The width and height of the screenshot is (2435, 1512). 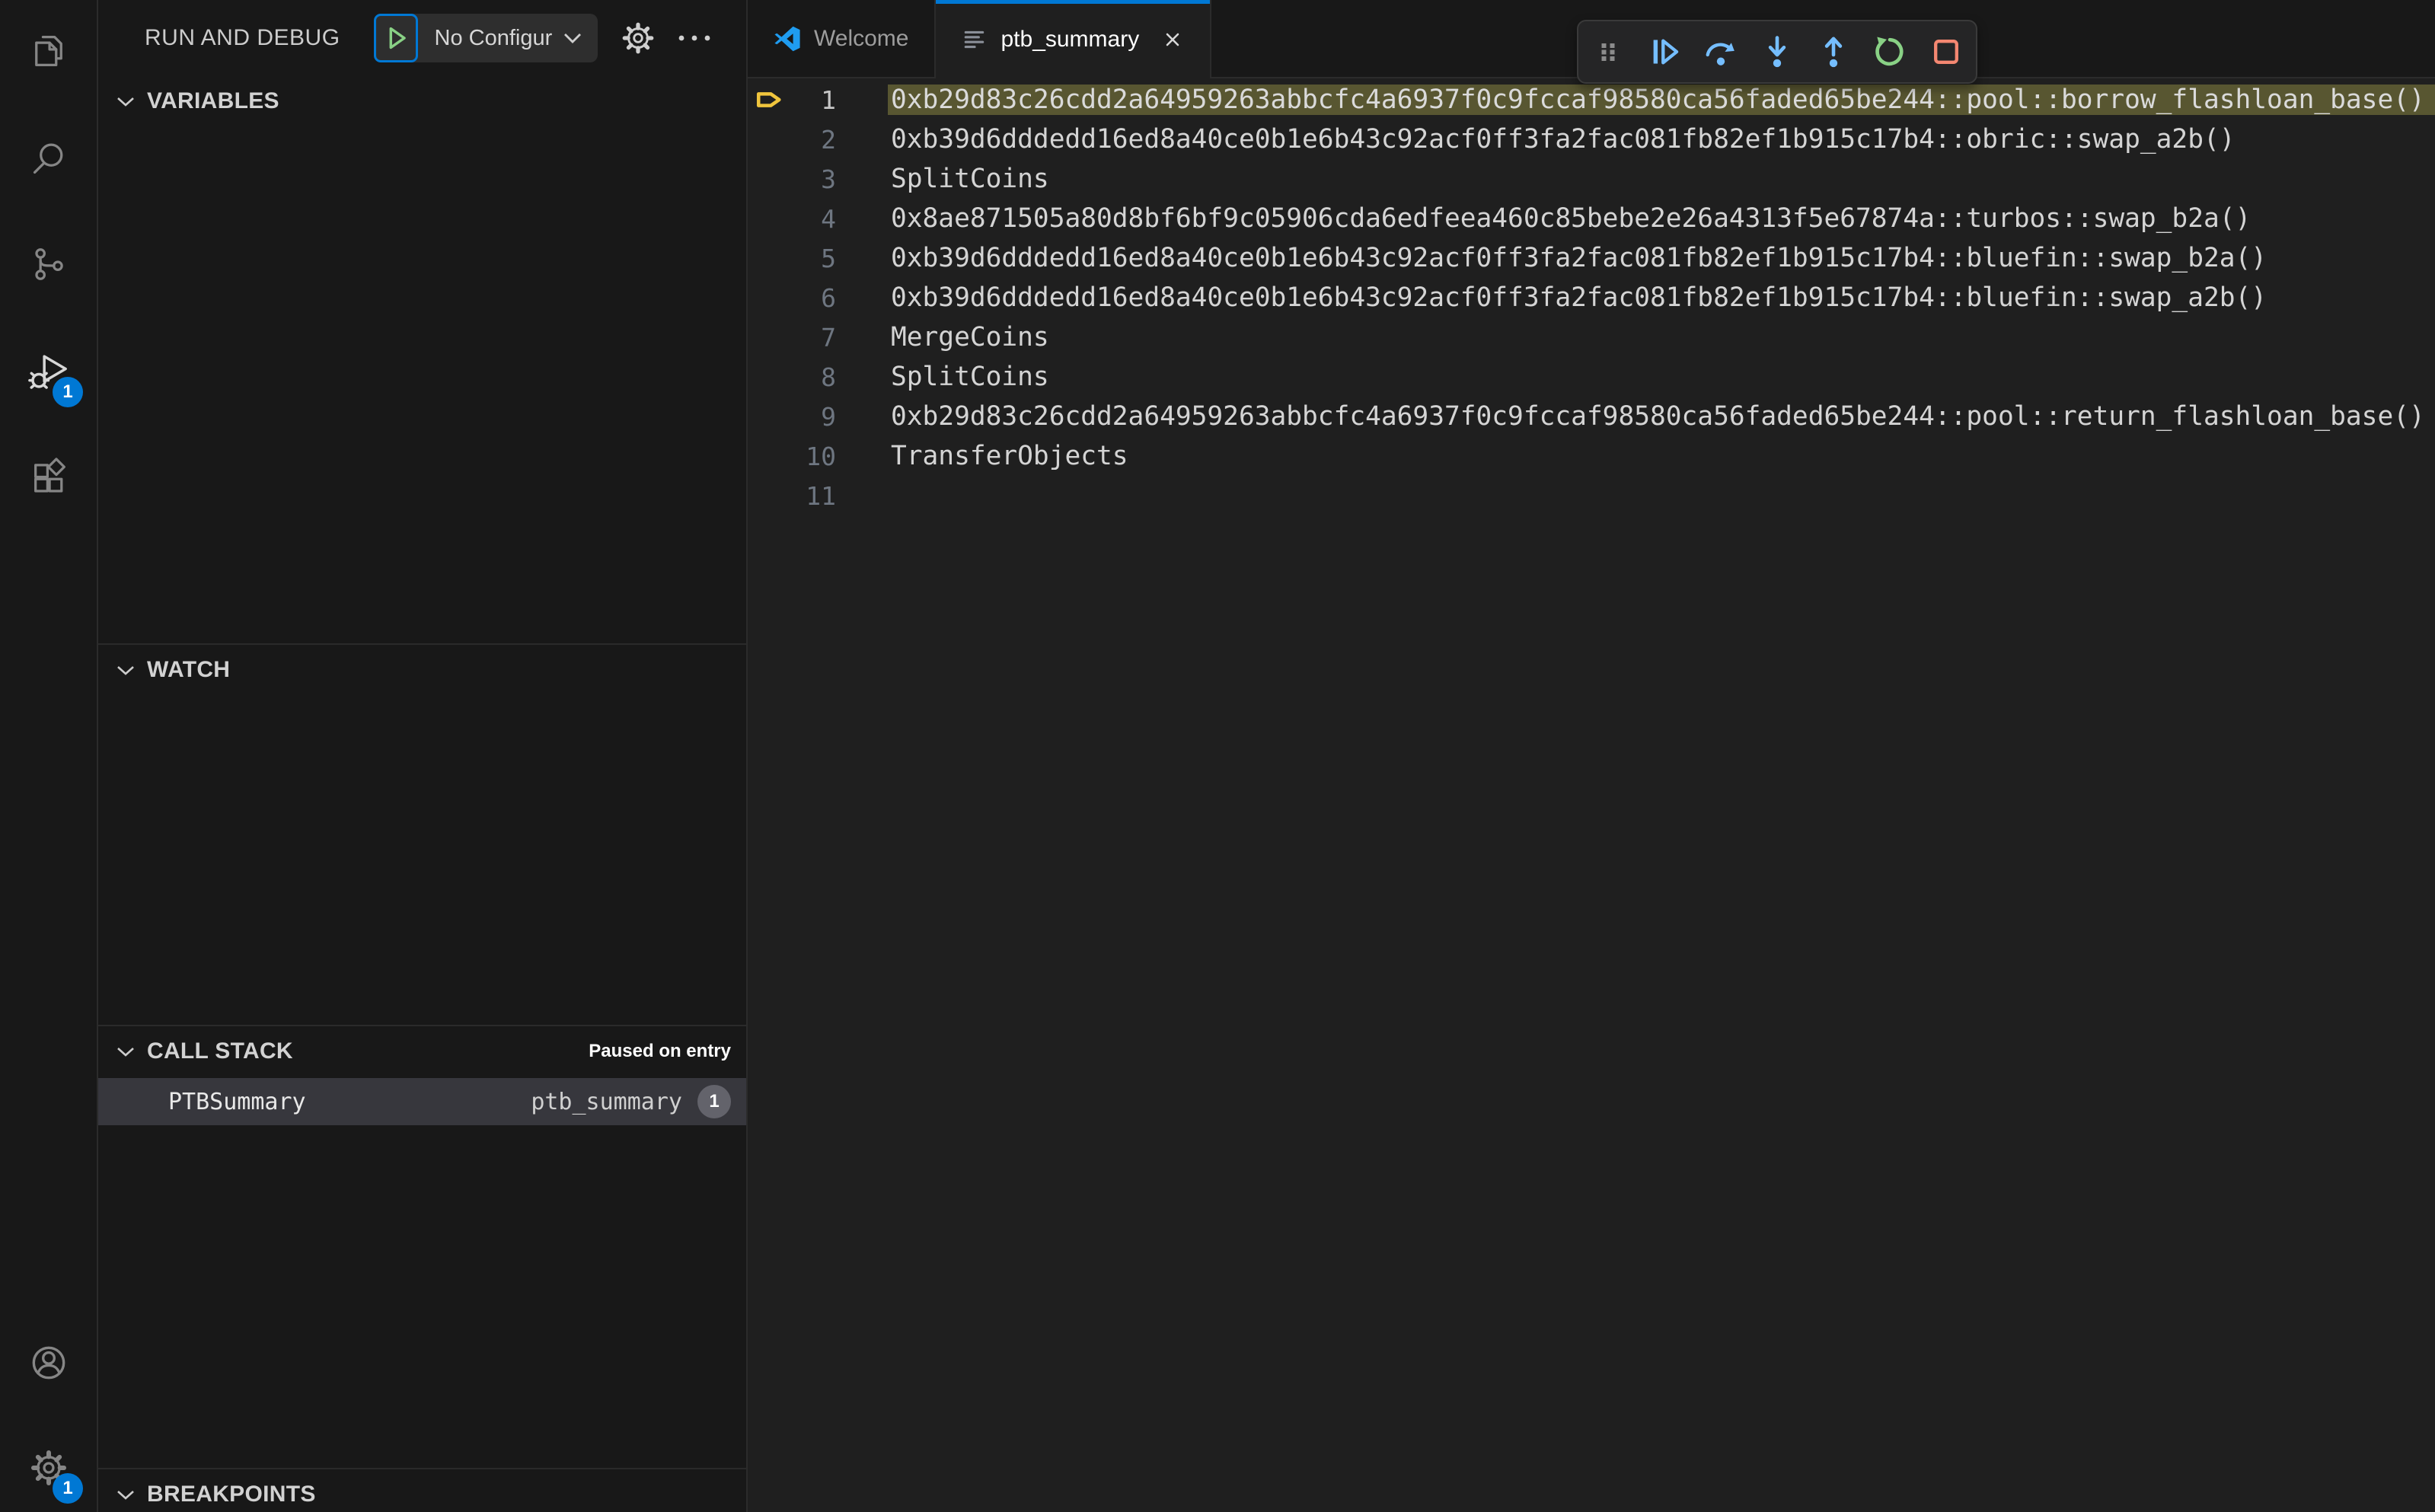 I want to click on call-stack-frame: PTBSummary ptb_summary 1, so click(x=422, y=1101).